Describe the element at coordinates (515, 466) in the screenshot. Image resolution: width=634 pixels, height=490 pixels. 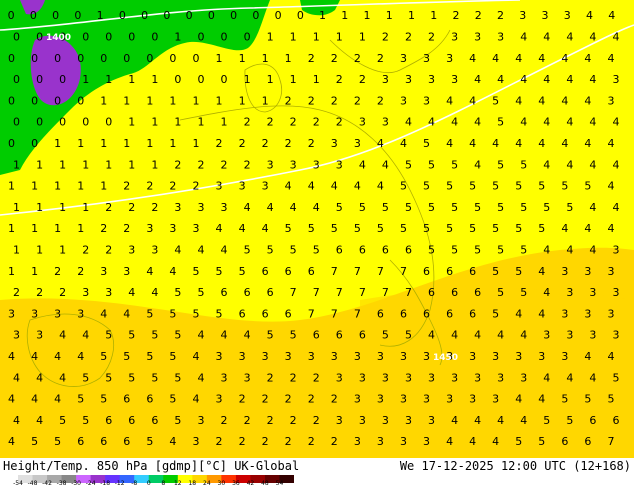
I see `valid-time: We 17-12-2025 12:00 UTC (12+168)` at that location.